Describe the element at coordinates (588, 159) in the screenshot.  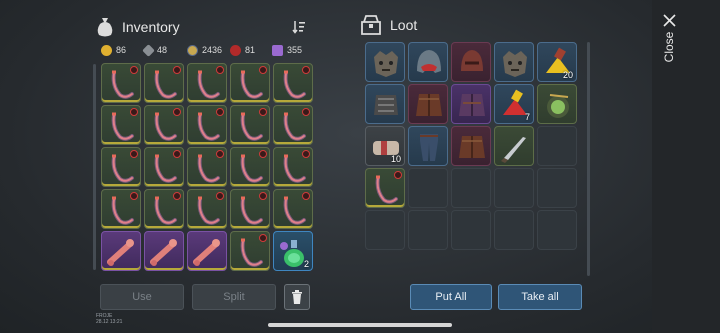
I see `loot-scrollbar` at that location.